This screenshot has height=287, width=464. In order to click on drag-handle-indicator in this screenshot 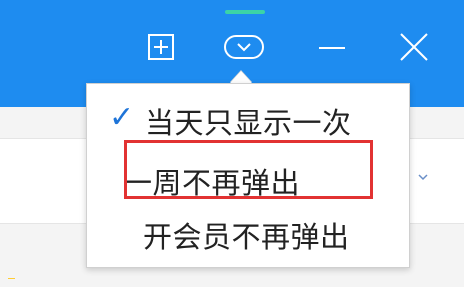, I will do `click(245, 12)`.